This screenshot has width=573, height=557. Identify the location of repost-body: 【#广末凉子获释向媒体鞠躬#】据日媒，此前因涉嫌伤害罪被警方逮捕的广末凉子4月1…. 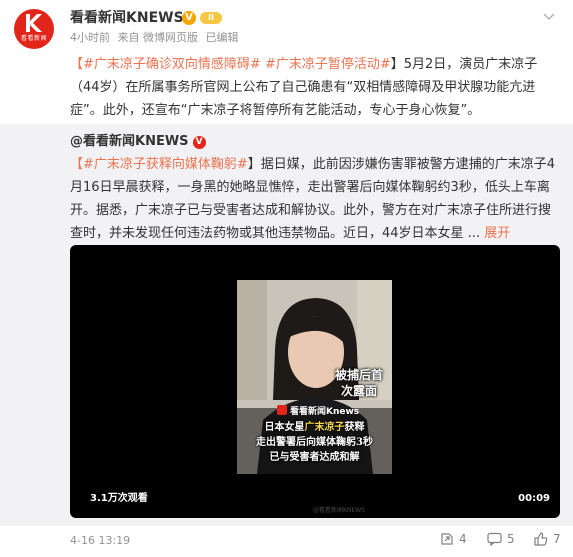
(314, 199).